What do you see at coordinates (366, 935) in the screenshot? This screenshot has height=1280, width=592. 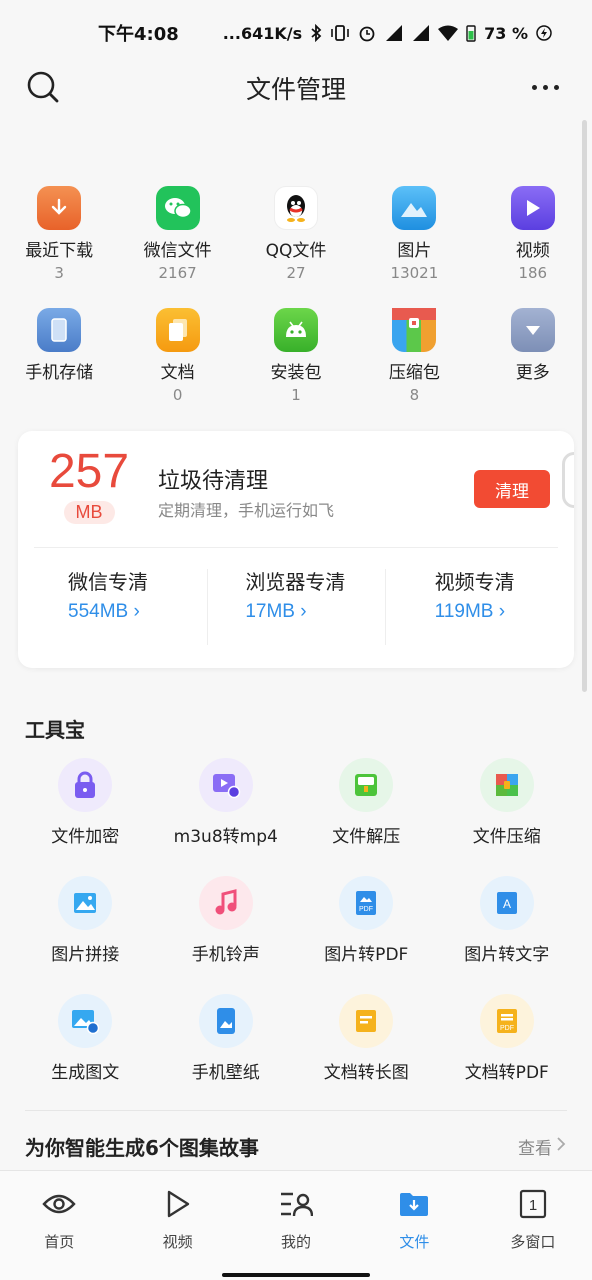 I see `tool-image-to-pdf: PDF 图片转PDF` at bounding box center [366, 935].